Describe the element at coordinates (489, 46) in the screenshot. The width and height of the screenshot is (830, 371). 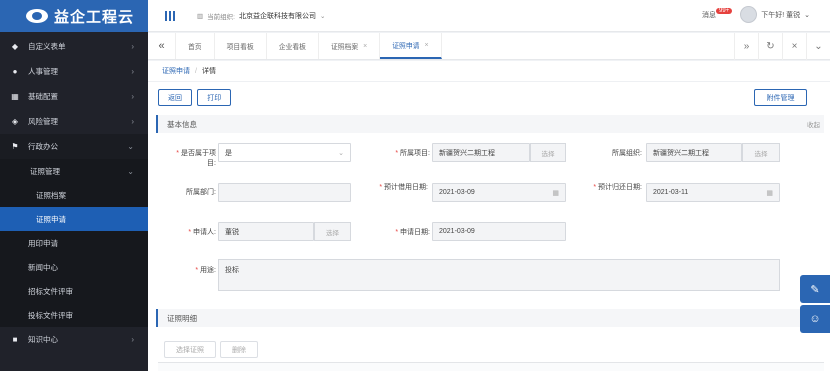
I see `tab-bar: « 首页 项目看板 企业看板 证照档案 × 证照申请 × » ↻ × ⌄` at that location.